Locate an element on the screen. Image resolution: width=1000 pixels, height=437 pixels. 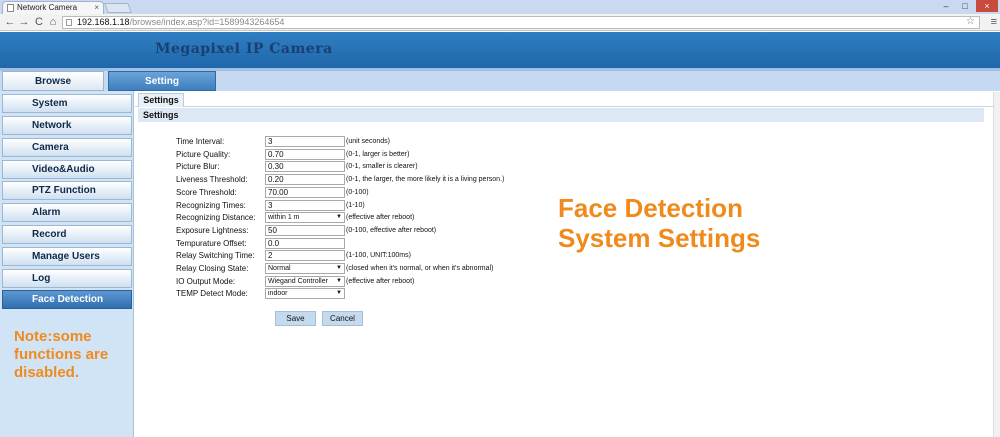
liveness-threshold-label: Liveness Threshold: is located at coordinates (212, 180).